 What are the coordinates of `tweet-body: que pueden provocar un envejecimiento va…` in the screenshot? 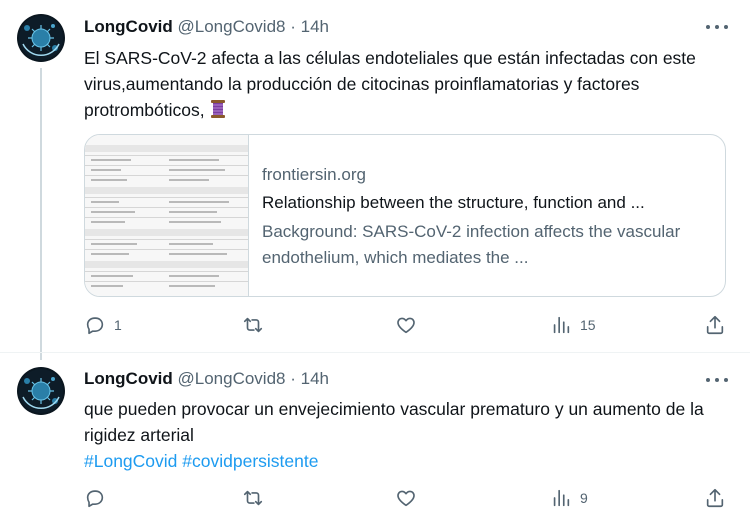 It's located at (394, 422).